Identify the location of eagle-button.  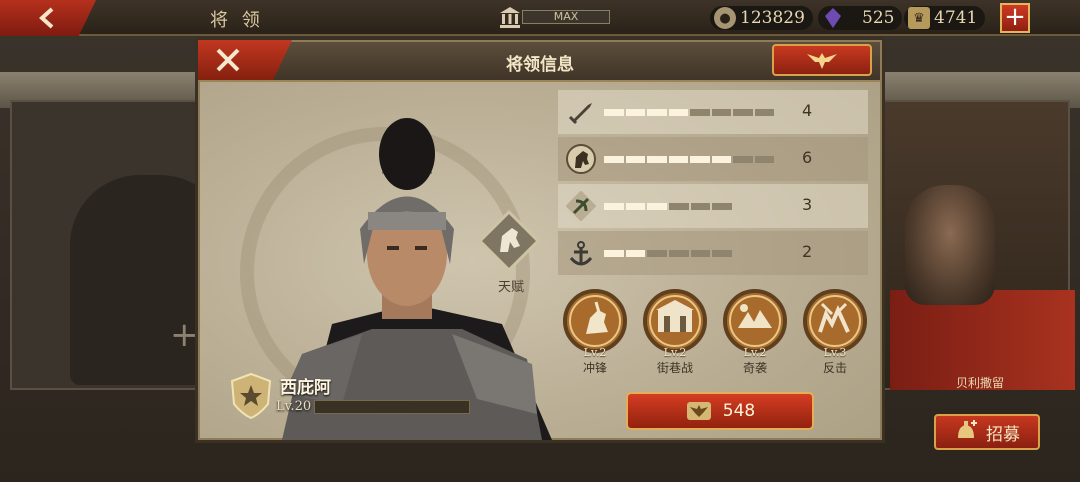
(822, 60).